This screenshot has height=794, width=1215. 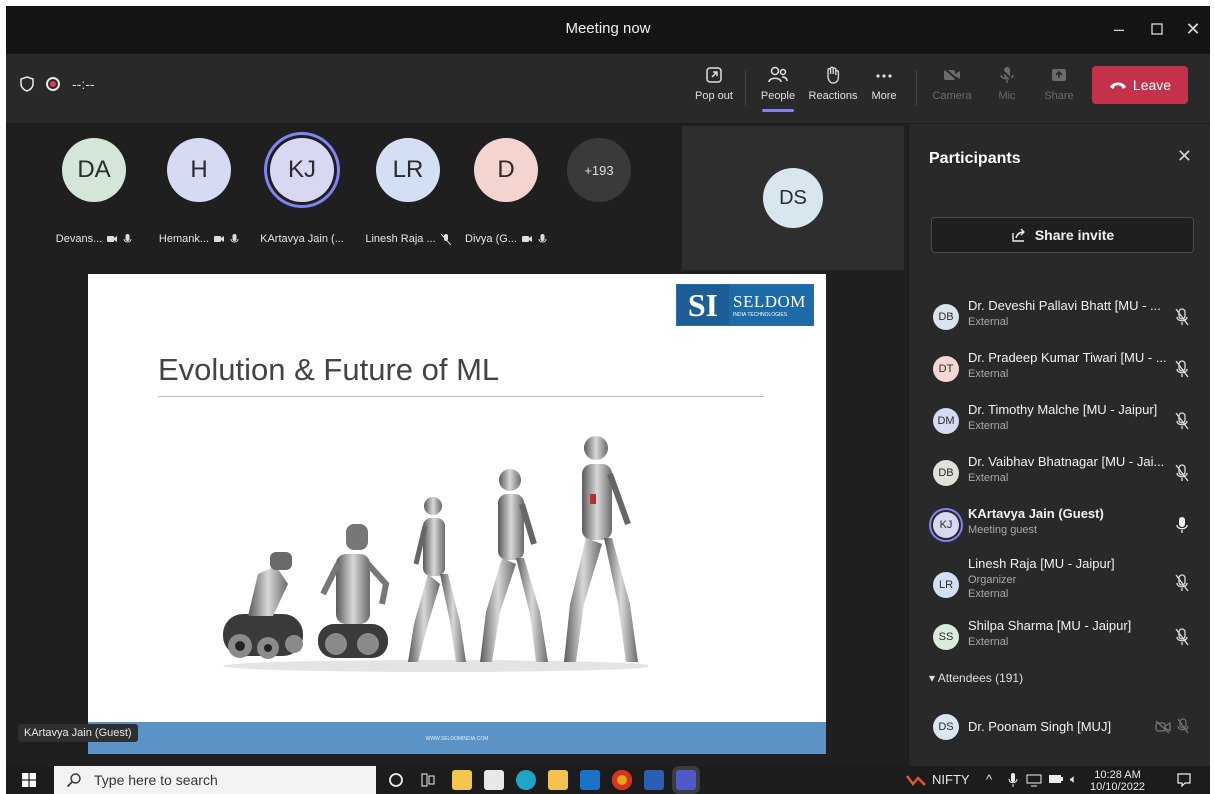 I want to click on people-button: People, so click(x=778, y=88).